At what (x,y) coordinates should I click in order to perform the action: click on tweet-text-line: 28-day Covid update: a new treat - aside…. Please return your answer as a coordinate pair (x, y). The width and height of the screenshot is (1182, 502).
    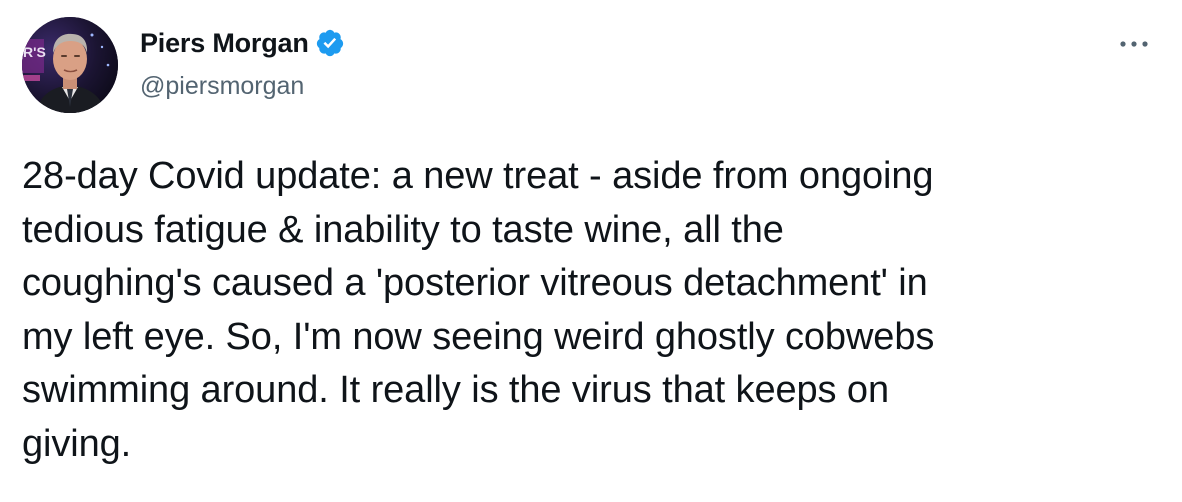
    Looking at the image, I should click on (478, 176).